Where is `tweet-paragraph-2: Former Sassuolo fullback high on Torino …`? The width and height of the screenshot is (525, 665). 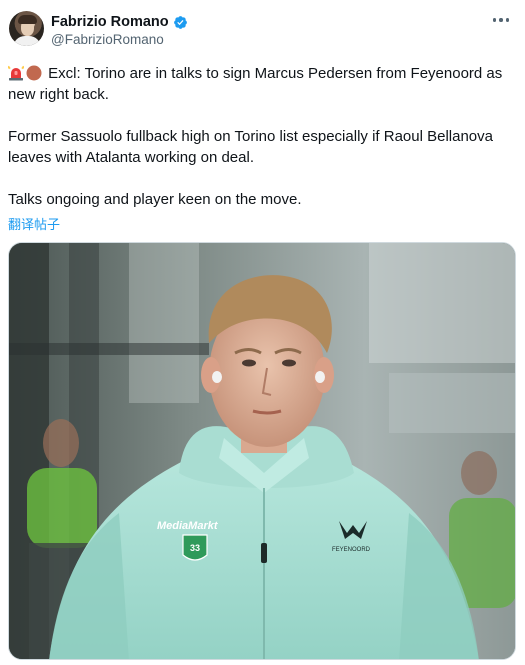
tweet-paragraph-2: Former Sassuolo fullback high on Torino … is located at coordinates (250, 147).